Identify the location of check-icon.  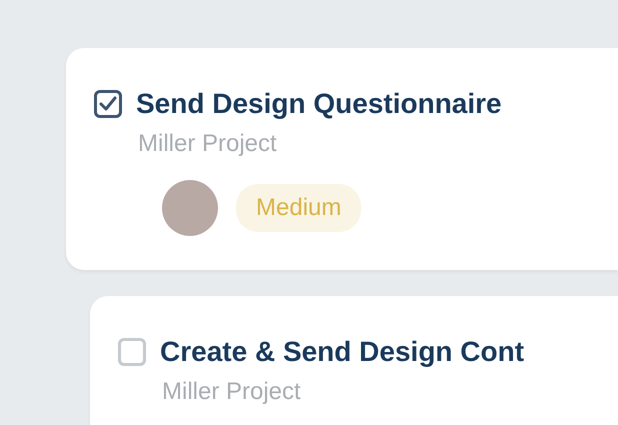
(108, 104).